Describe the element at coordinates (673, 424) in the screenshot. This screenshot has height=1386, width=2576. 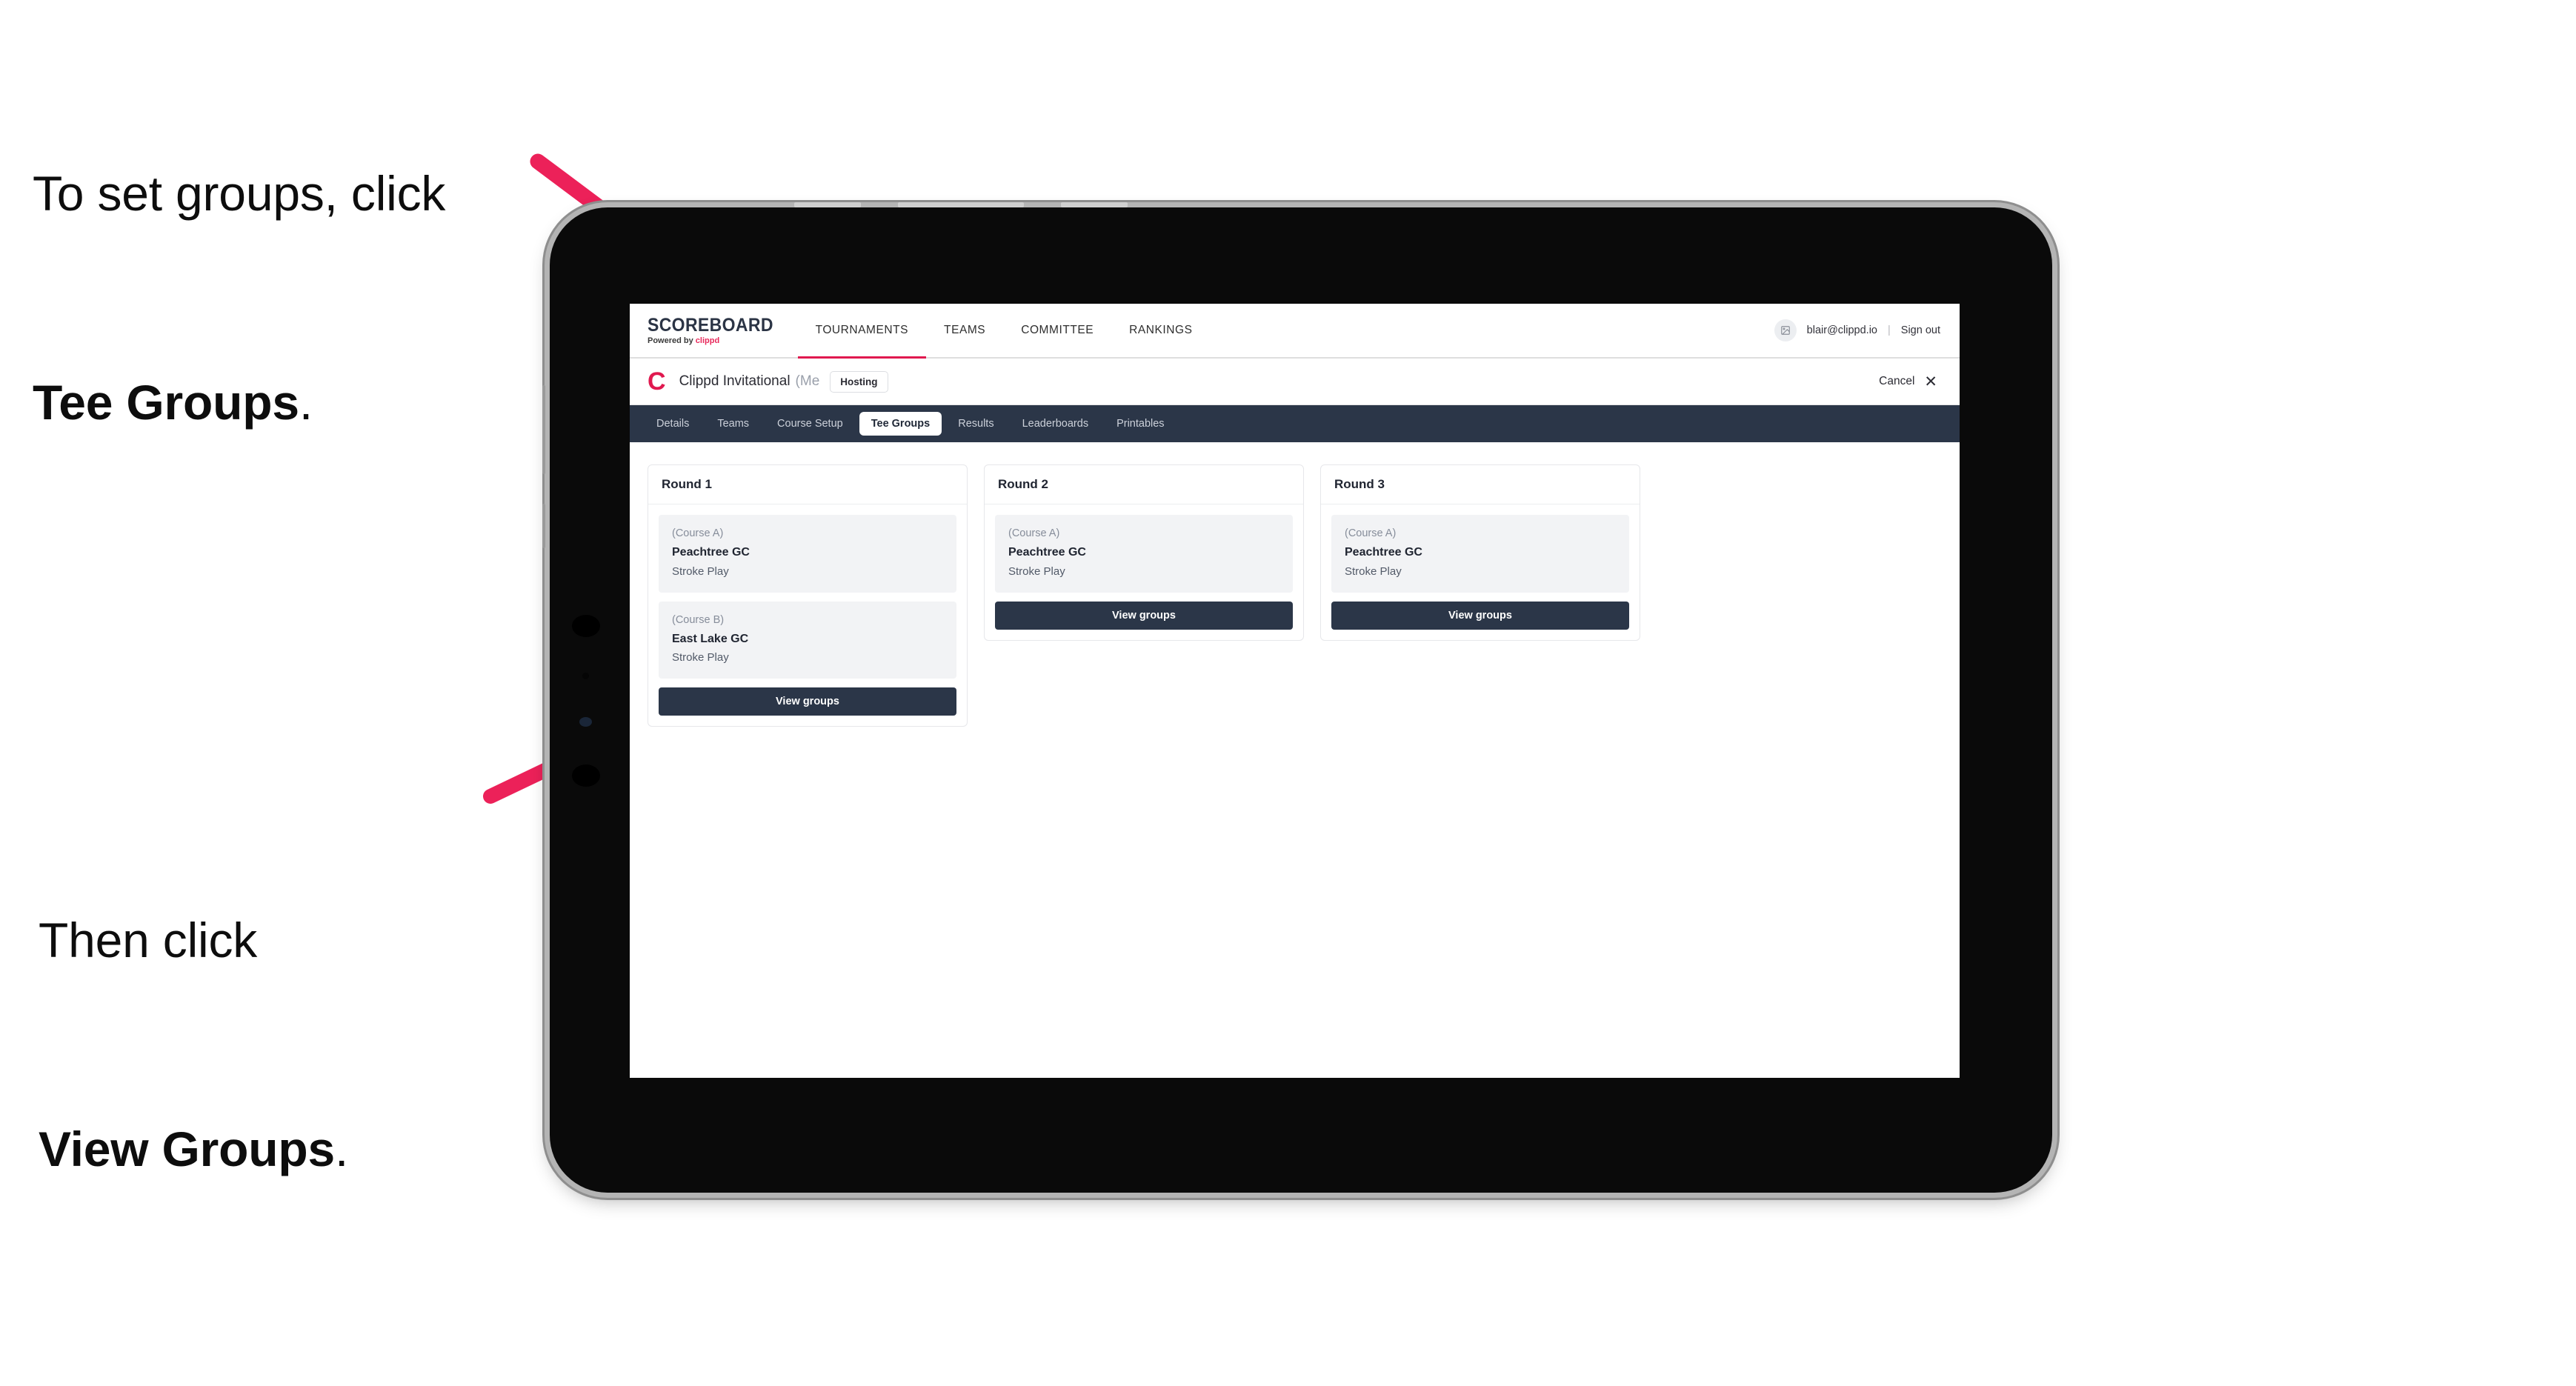
I see `tab-details: Details` at that location.